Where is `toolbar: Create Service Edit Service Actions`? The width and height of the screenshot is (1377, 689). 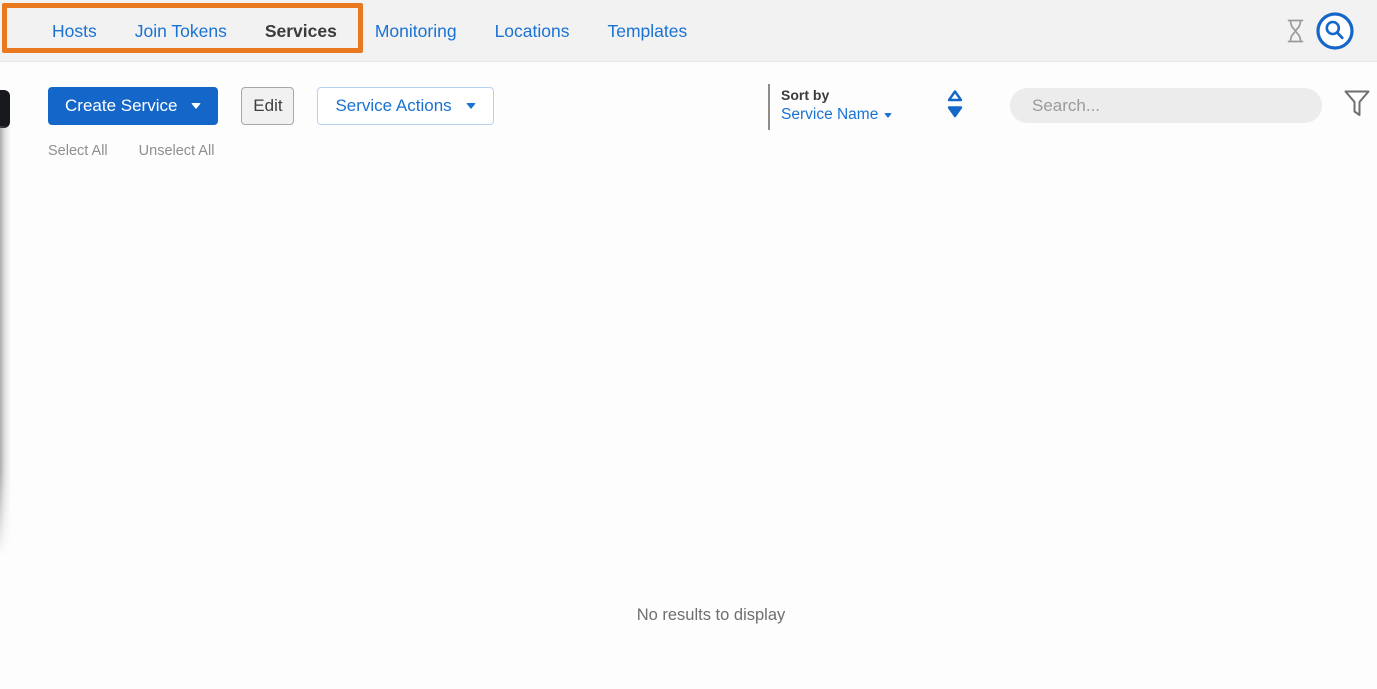 toolbar: Create Service Edit Service Actions is located at coordinates (271, 106).